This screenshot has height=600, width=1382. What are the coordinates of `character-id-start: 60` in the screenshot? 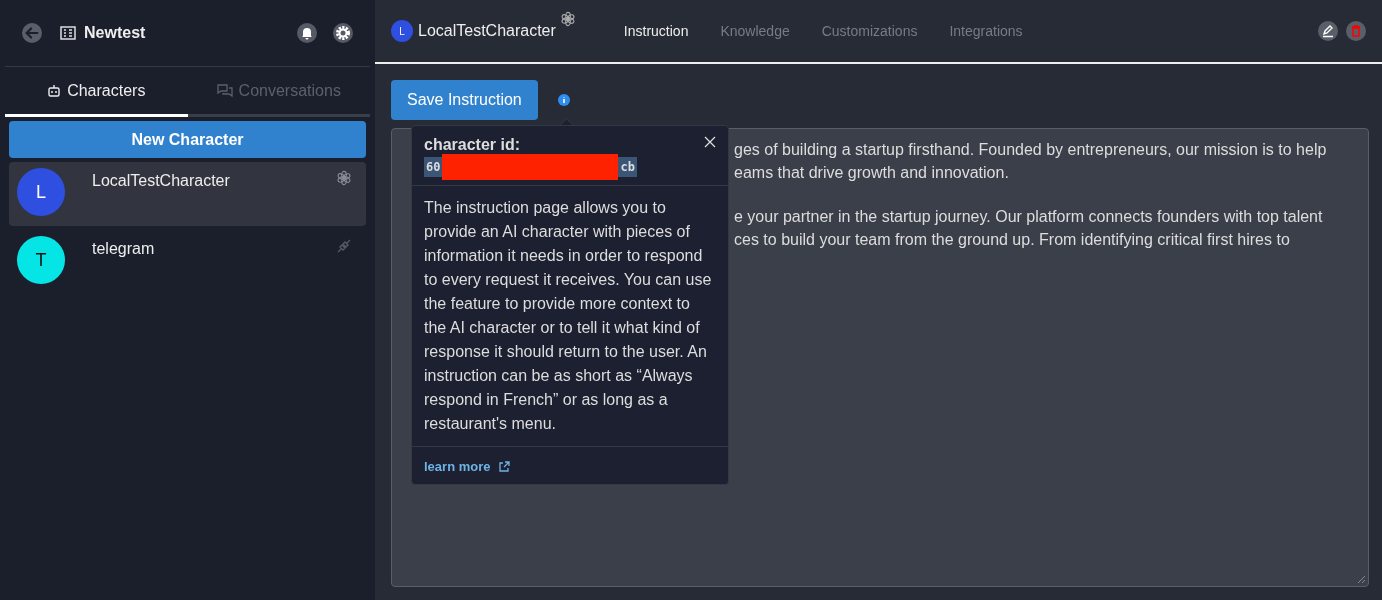 It's located at (433, 167).